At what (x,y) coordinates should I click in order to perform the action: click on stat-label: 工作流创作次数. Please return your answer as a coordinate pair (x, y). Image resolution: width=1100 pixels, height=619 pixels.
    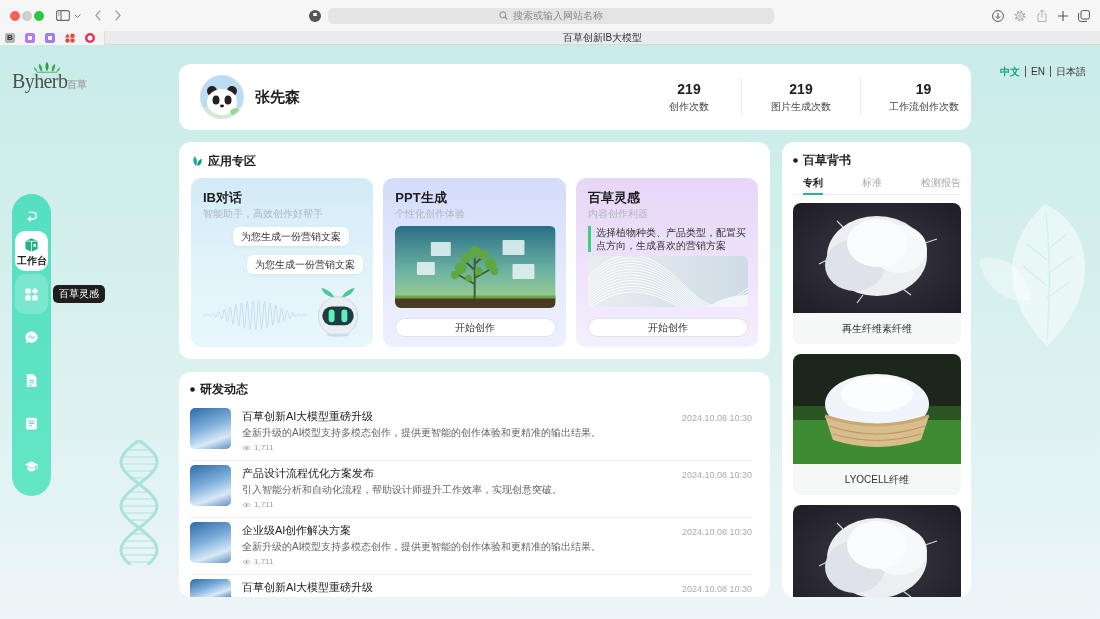
    Looking at the image, I should click on (923, 107).